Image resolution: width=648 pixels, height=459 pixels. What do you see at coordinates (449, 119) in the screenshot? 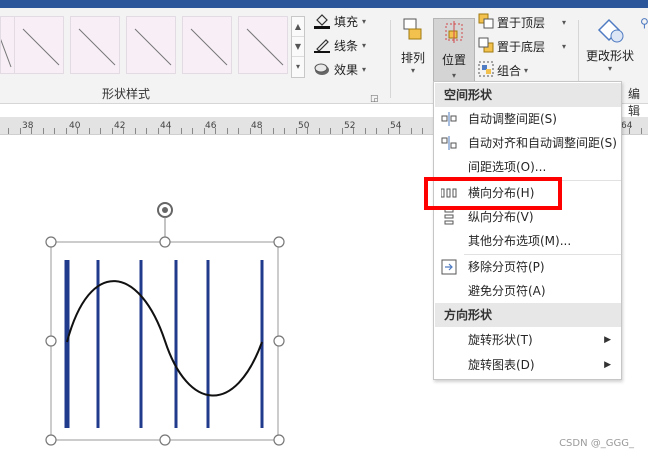
I see `auto-space-icon` at bounding box center [449, 119].